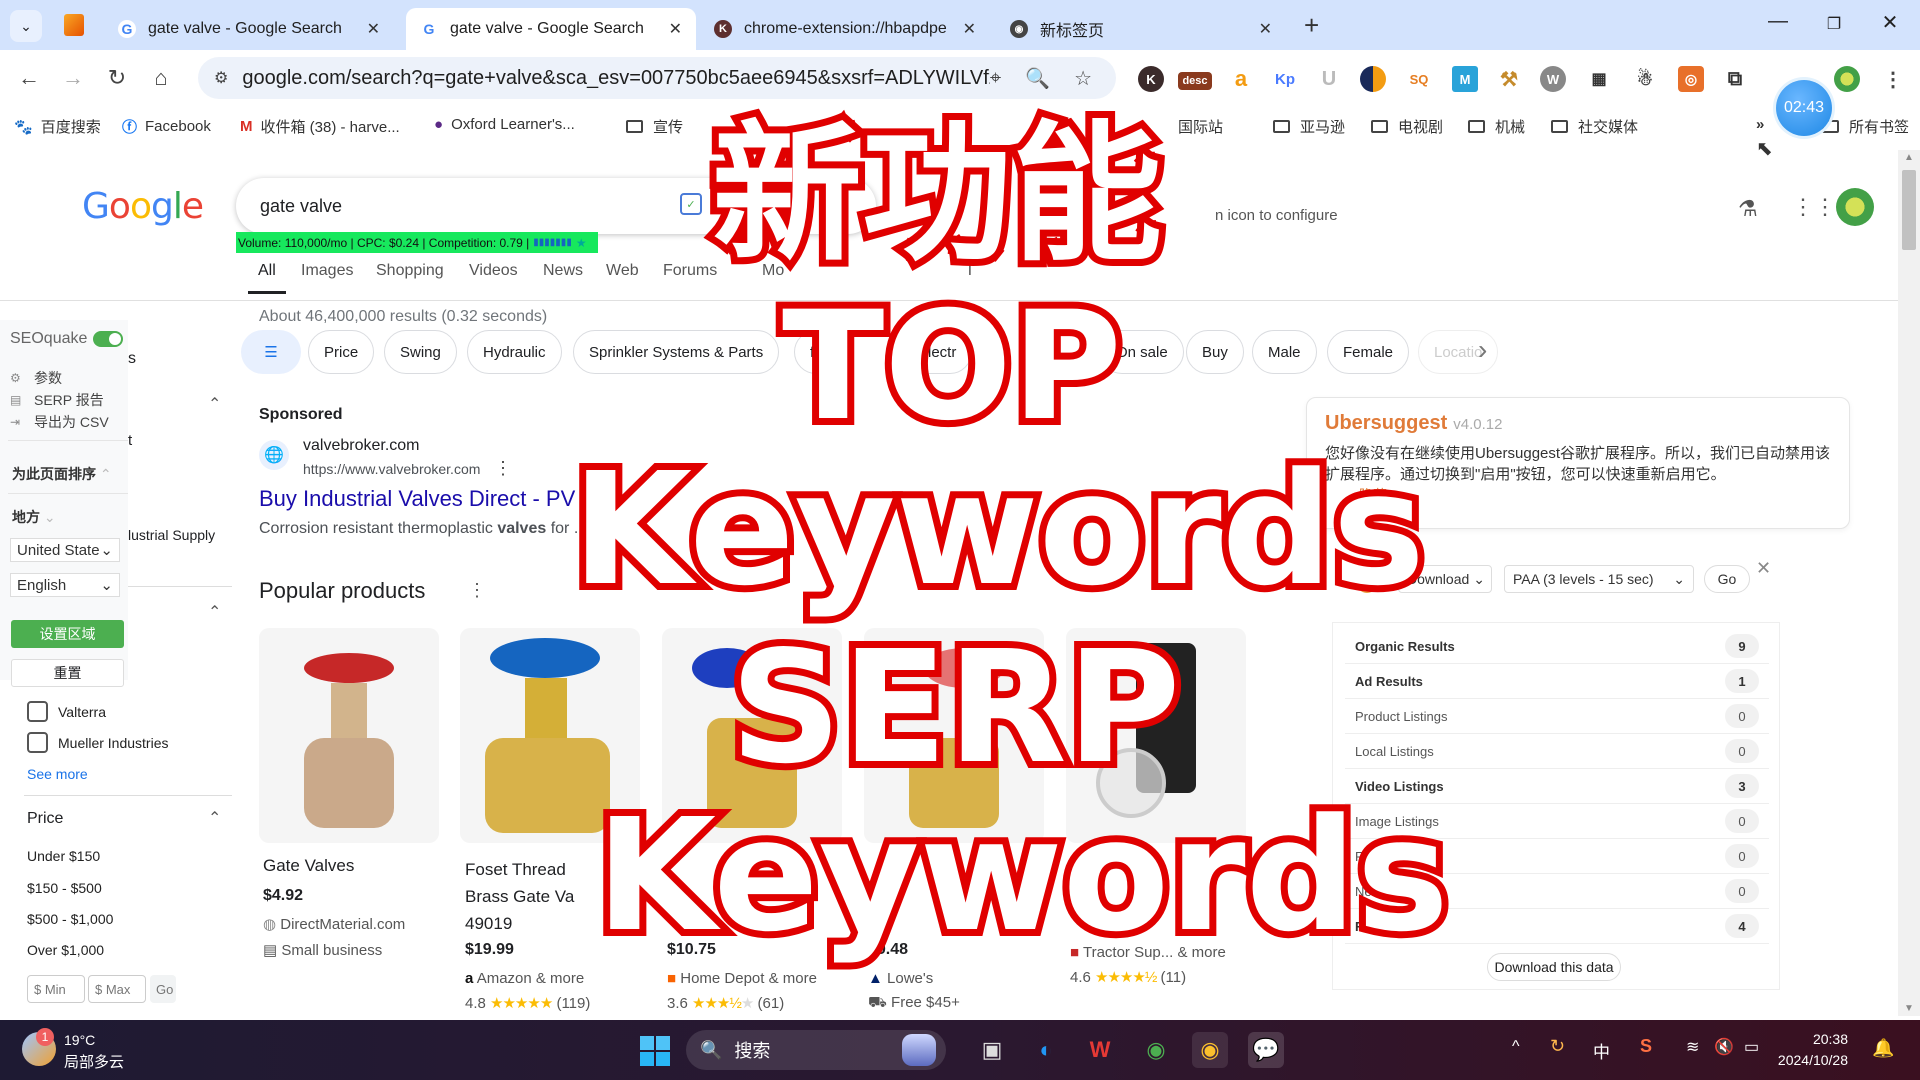 This screenshot has width=1920, height=1080. What do you see at coordinates (410, 271) in the screenshot?
I see `tab-shopping: Shopping` at bounding box center [410, 271].